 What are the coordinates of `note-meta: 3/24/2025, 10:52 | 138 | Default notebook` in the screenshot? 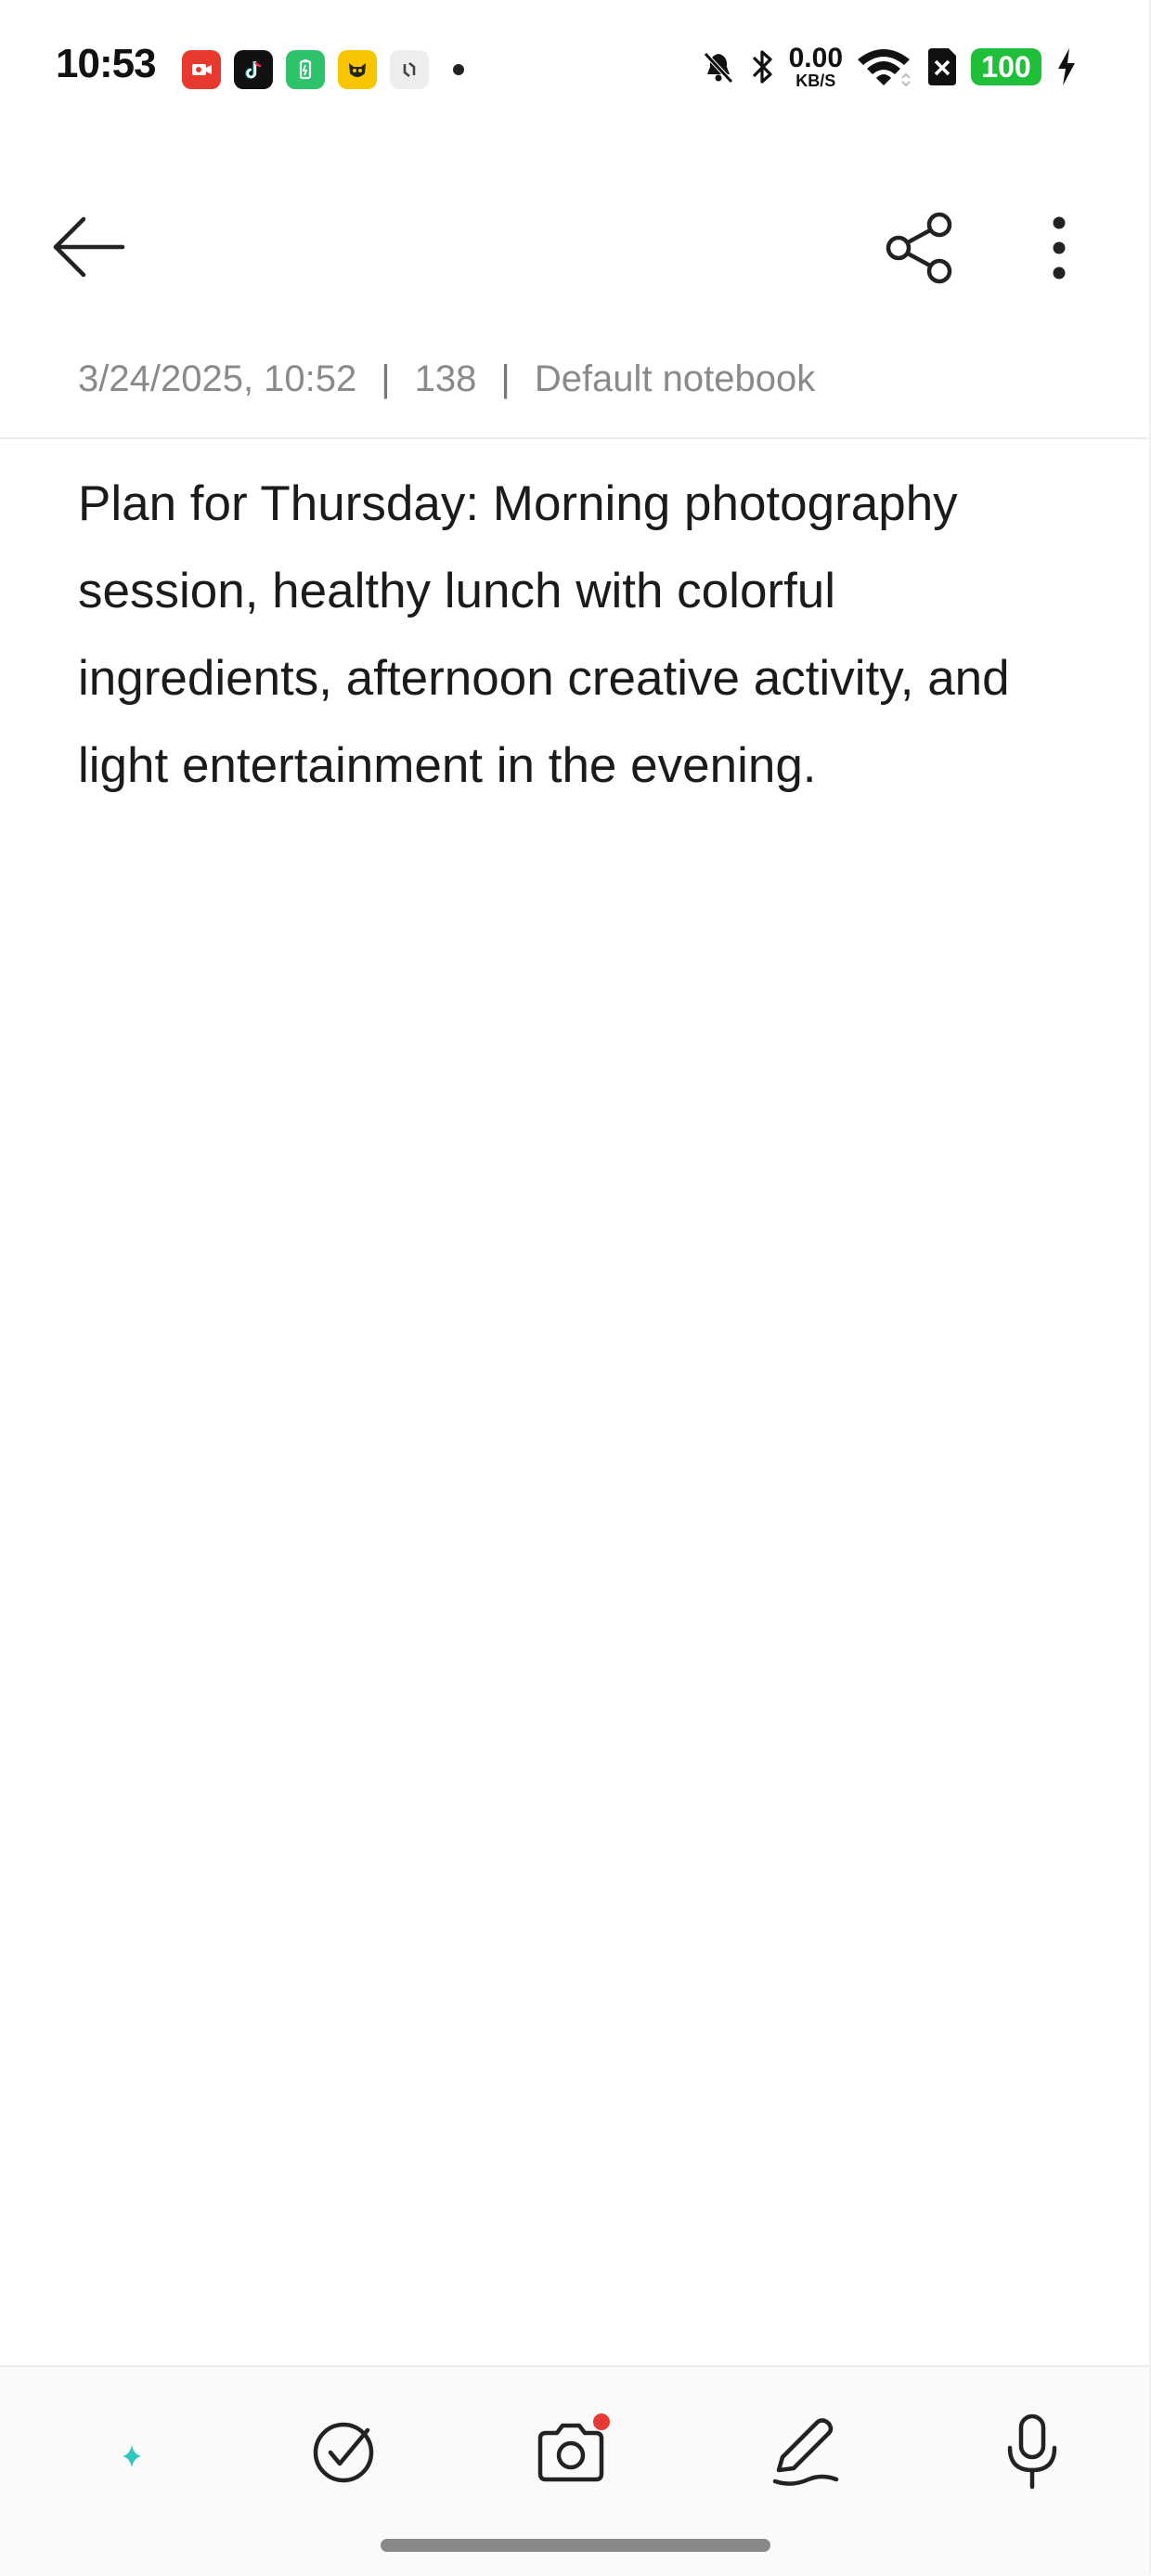 It's located at (446, 379).